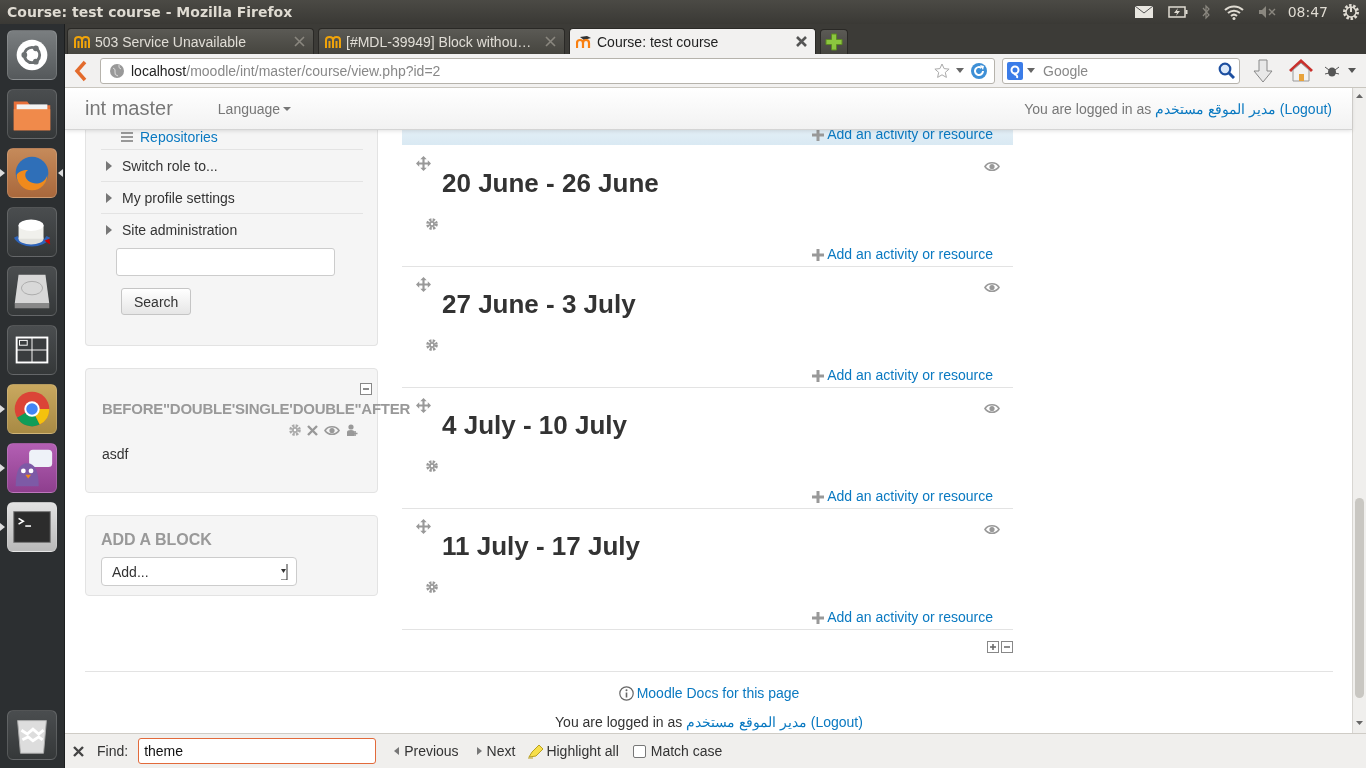  Describe the element at coordinates (534, 425) in the screenshot. I see `section-title: 4 July - 10 July` at that location.